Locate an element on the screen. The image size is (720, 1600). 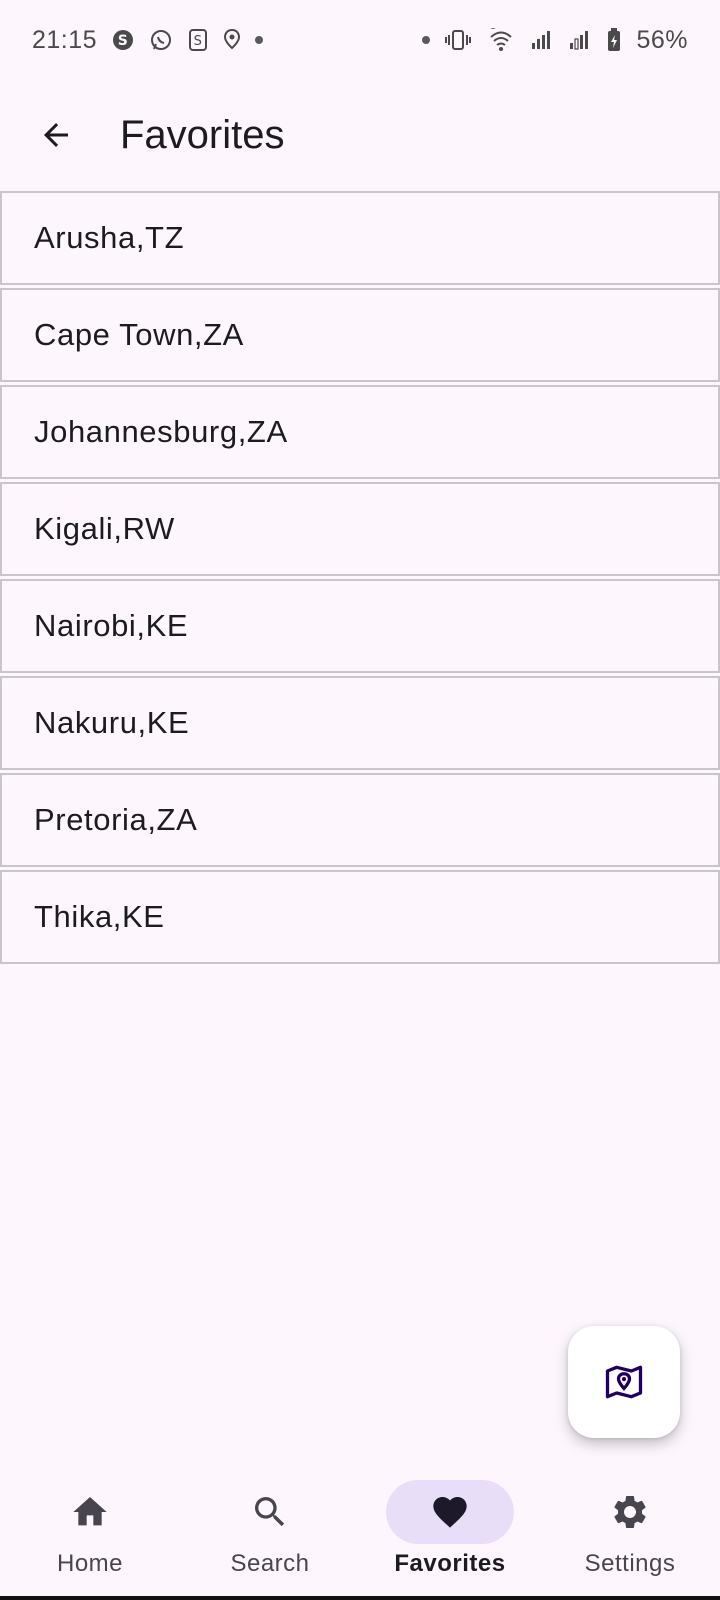
nav-item-search: Search is located at coordinates (270, 1530).